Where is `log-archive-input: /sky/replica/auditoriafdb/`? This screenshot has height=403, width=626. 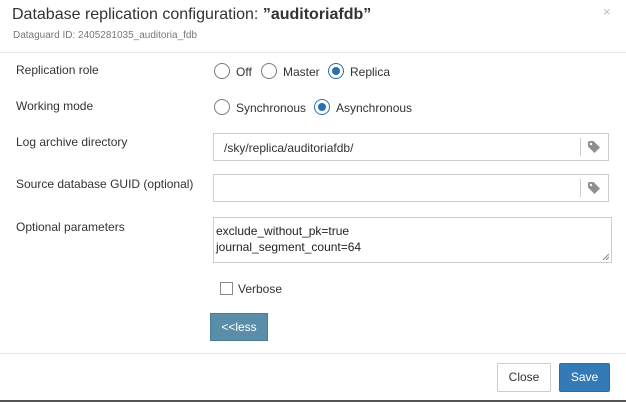
log-archive-input: /sky/replica/auditoriafdb/ is located at coordinates (411, 147).